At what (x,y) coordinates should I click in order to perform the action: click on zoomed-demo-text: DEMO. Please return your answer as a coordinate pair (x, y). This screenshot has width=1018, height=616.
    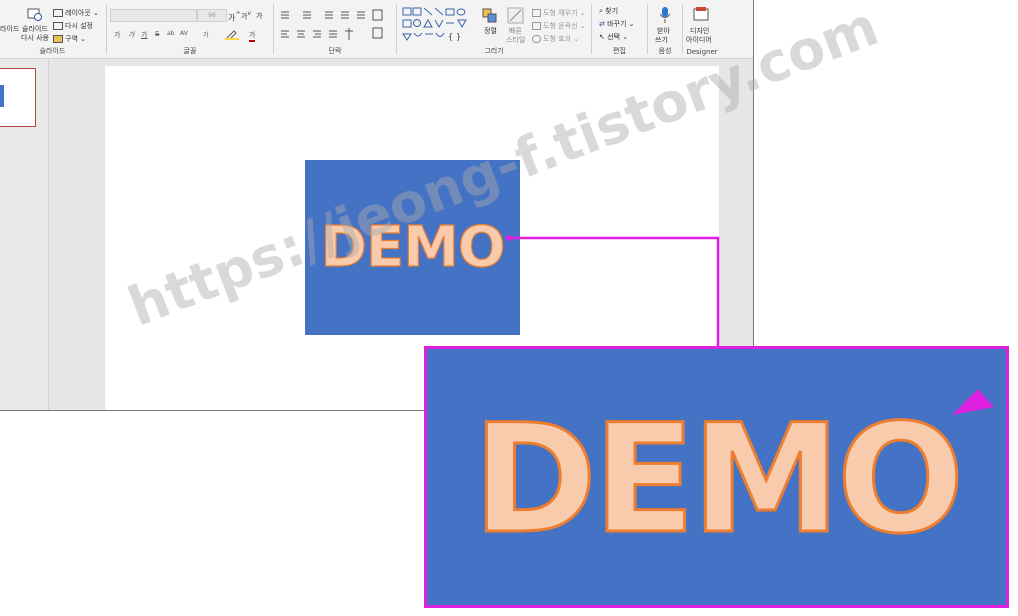
    Looking at the image, I should click on (718, 480).